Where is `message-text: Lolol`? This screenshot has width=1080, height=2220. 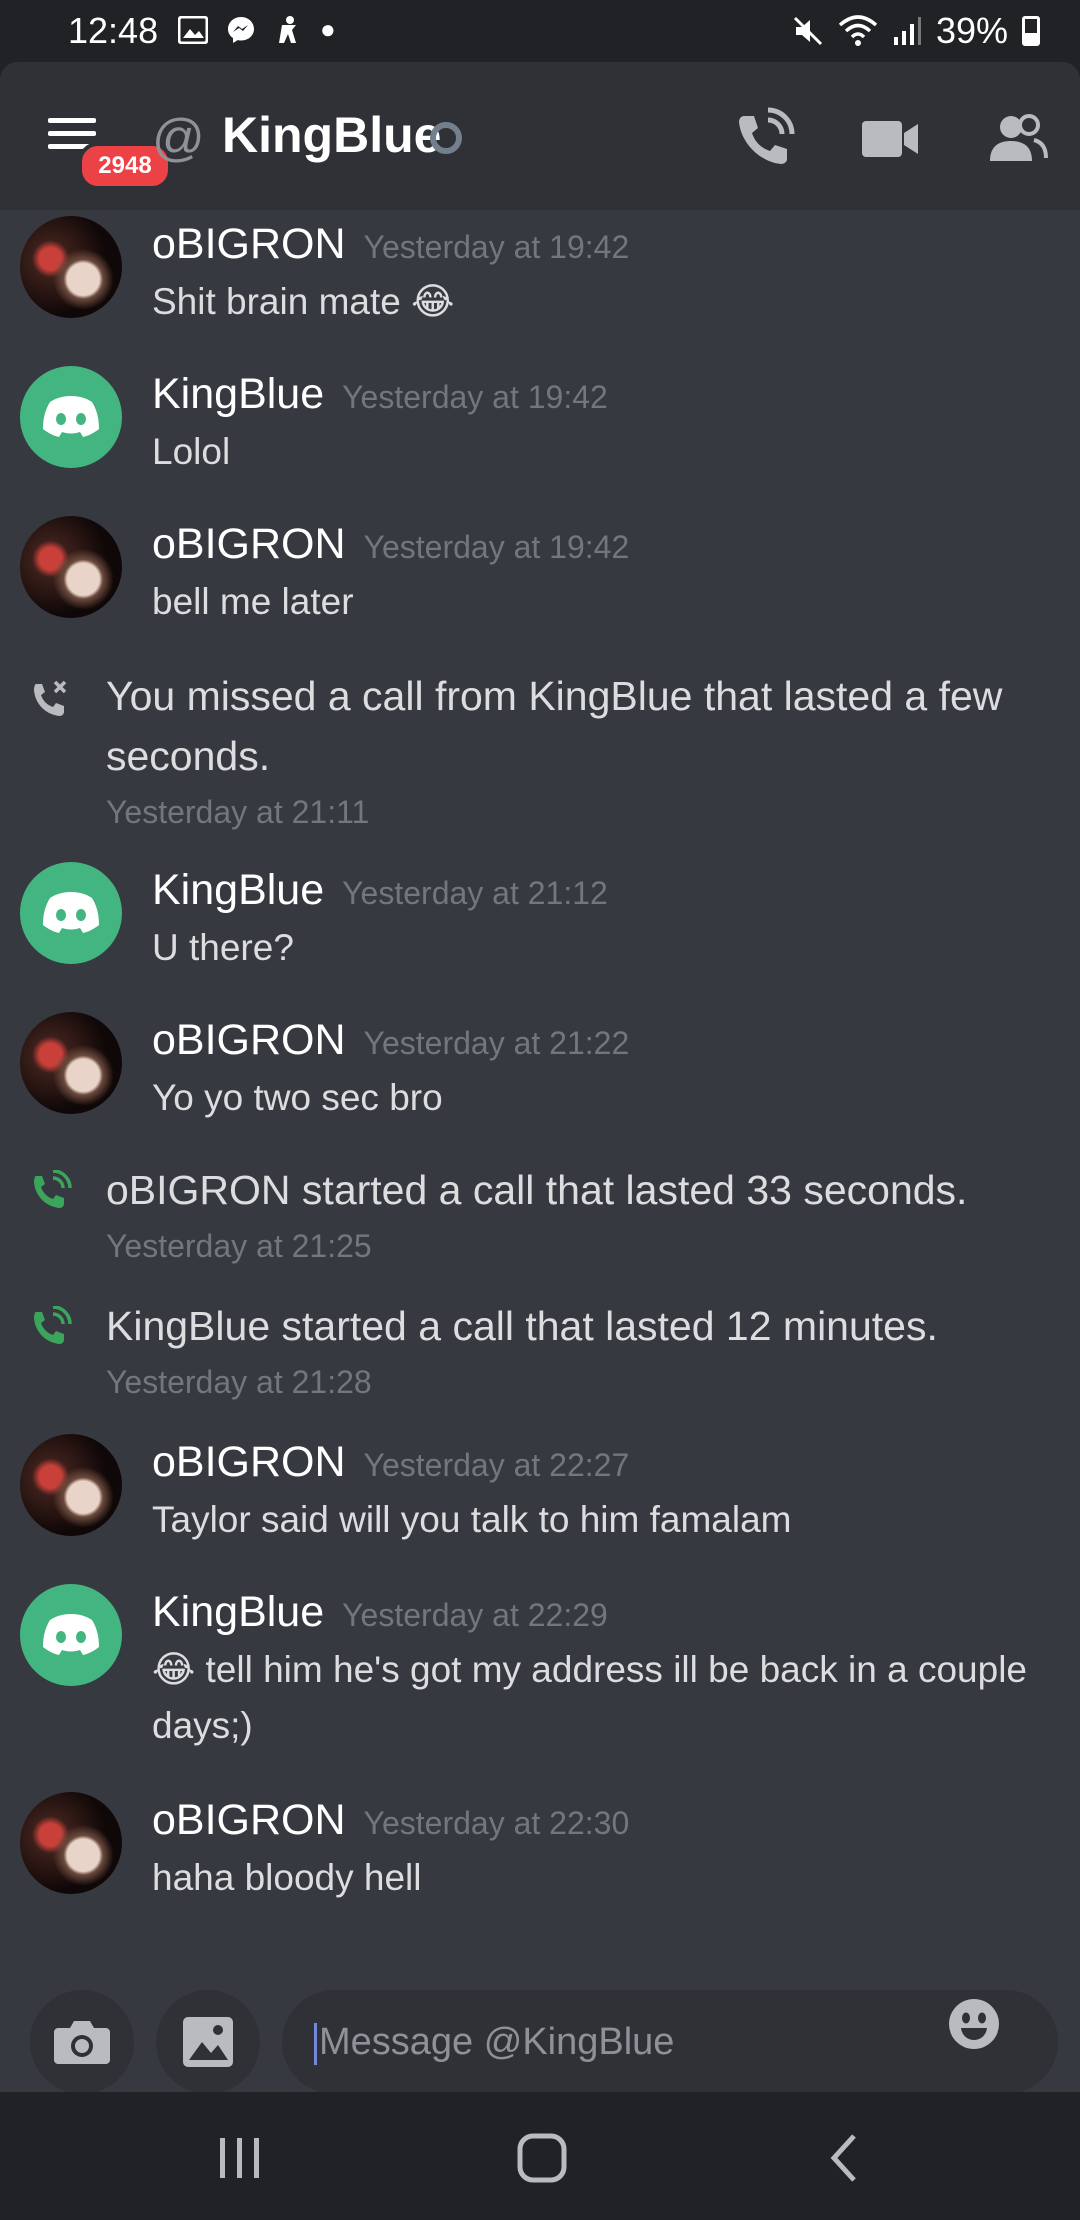 message-text: Lolol is located at coordinates (191, 451).